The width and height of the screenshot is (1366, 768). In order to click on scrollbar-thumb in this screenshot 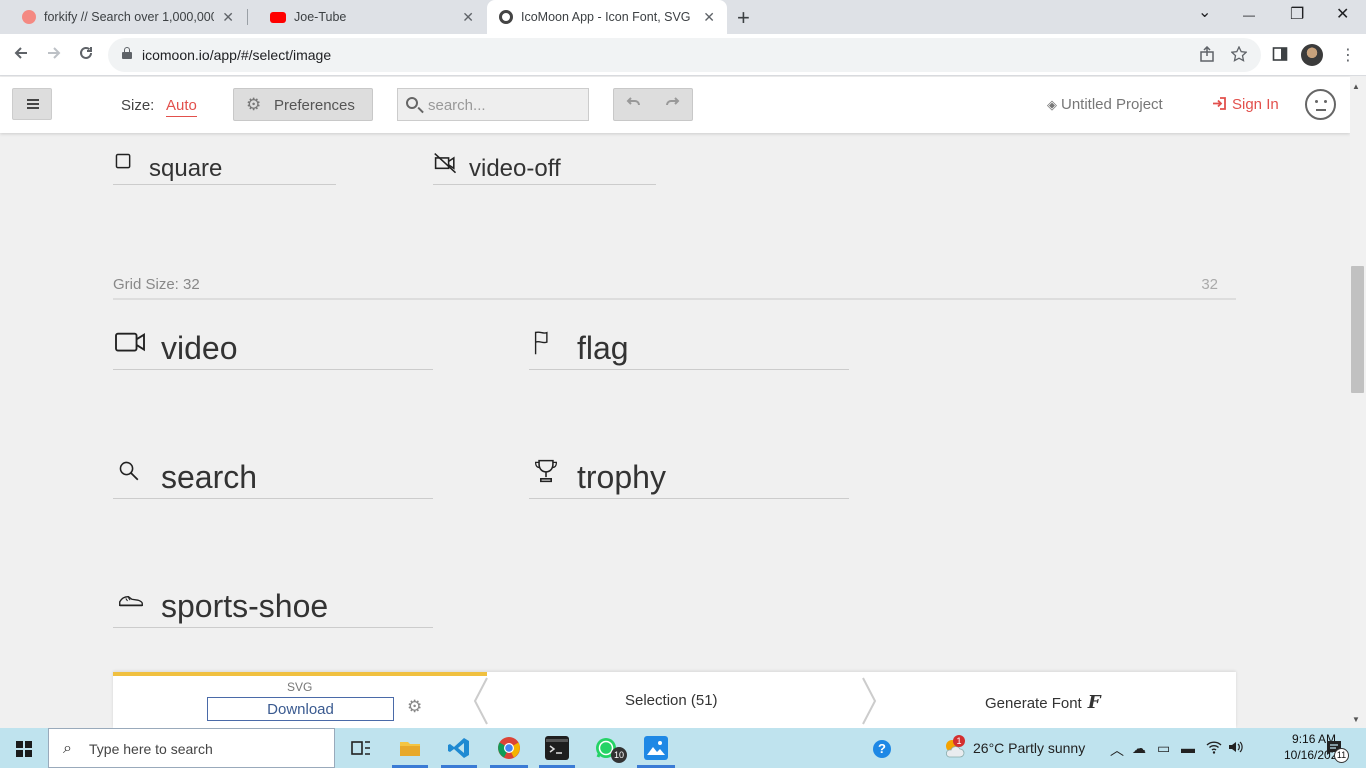, I will do `click(1357, 329)`.